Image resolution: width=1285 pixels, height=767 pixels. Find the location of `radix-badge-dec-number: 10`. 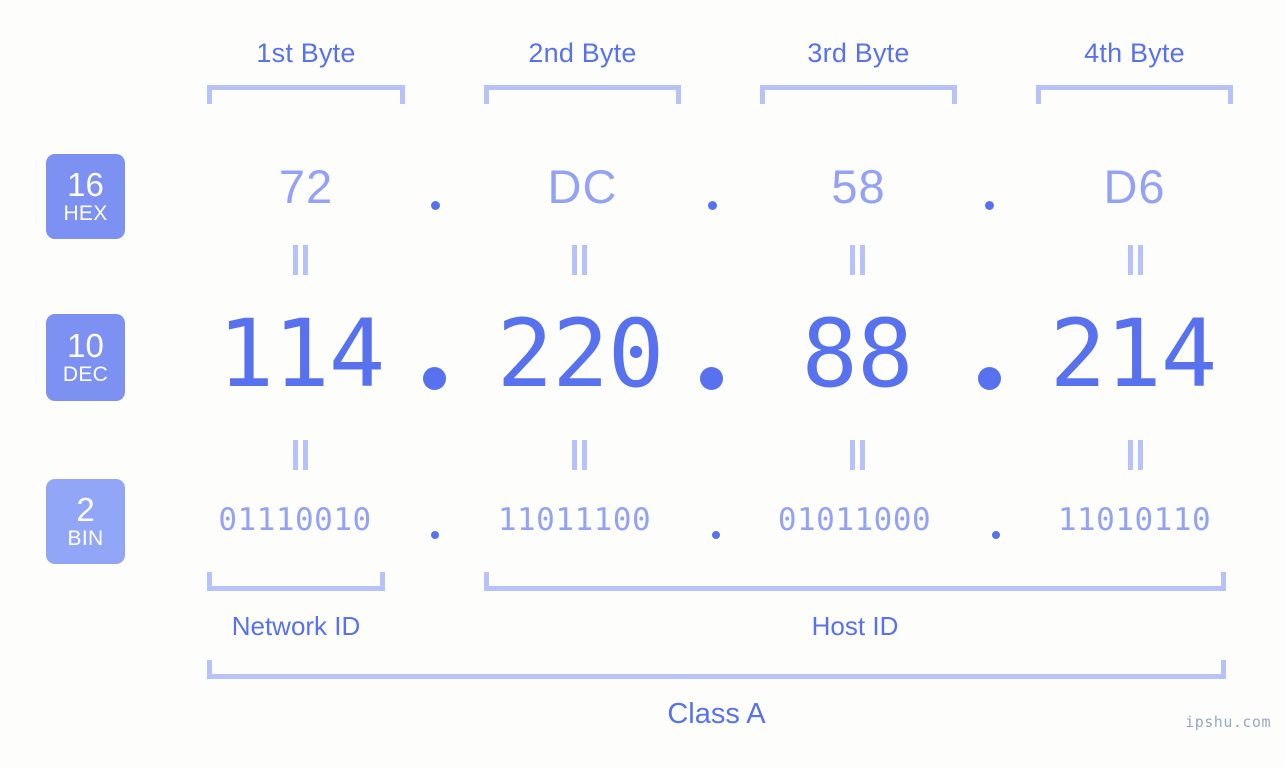

radix-badge-dec-number: 10 is located at coordinates (85, 345).